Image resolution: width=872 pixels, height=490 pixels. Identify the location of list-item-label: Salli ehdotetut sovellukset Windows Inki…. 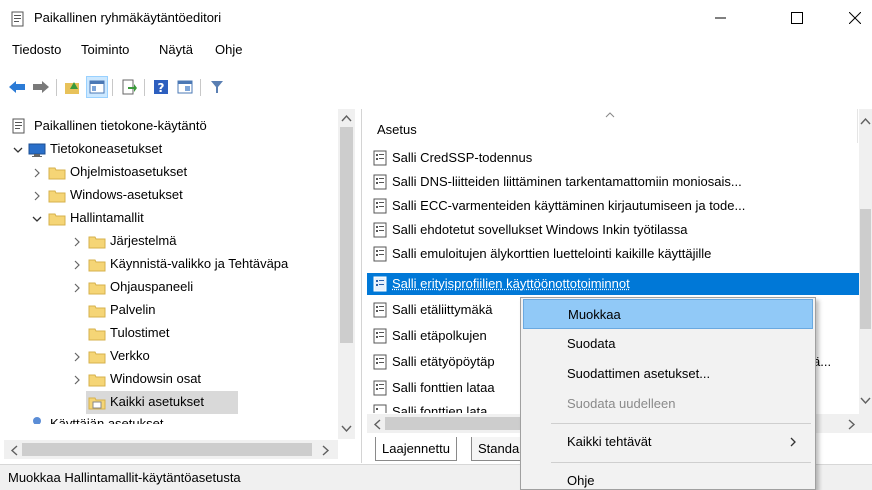
(540, 229).